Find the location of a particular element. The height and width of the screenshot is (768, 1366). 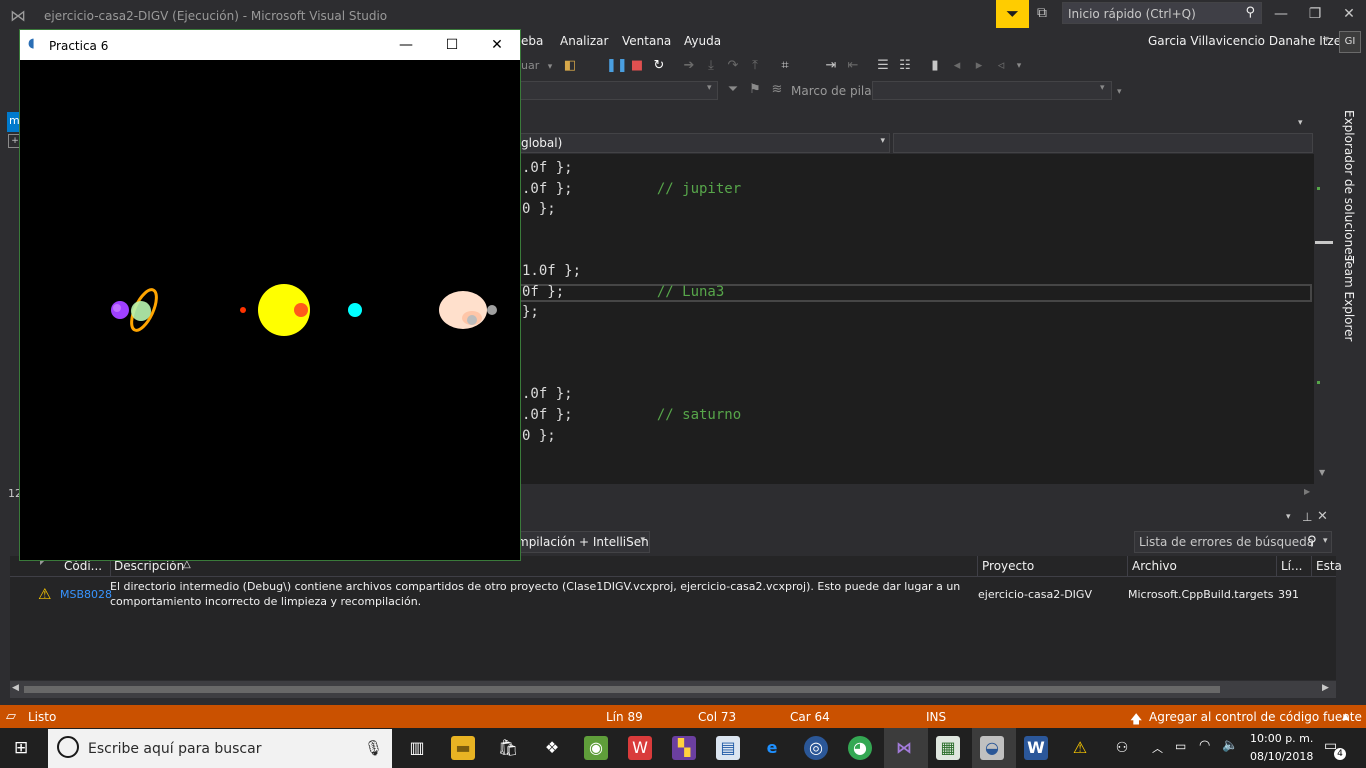

editor-tabs-dropdown-icon: ▾ is located at coordinates (1300, 123).